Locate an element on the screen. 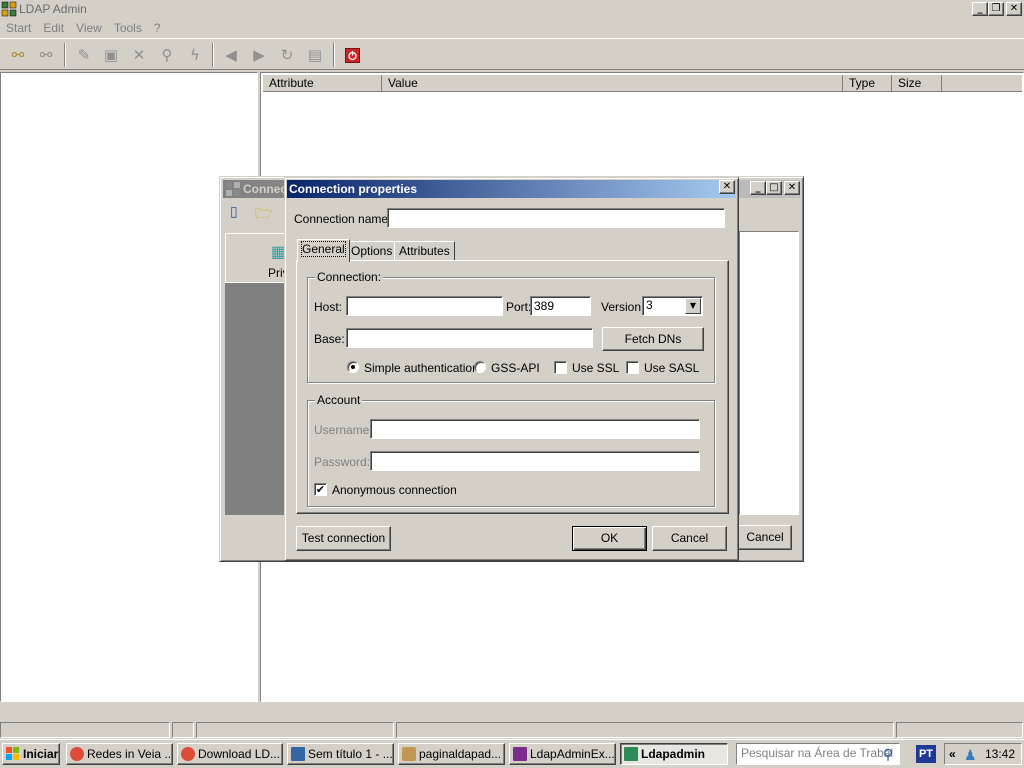 The height and width of the screenshot is (768, 1024). use-sasl-label: Use SASL is located at coordinates (671, 368).